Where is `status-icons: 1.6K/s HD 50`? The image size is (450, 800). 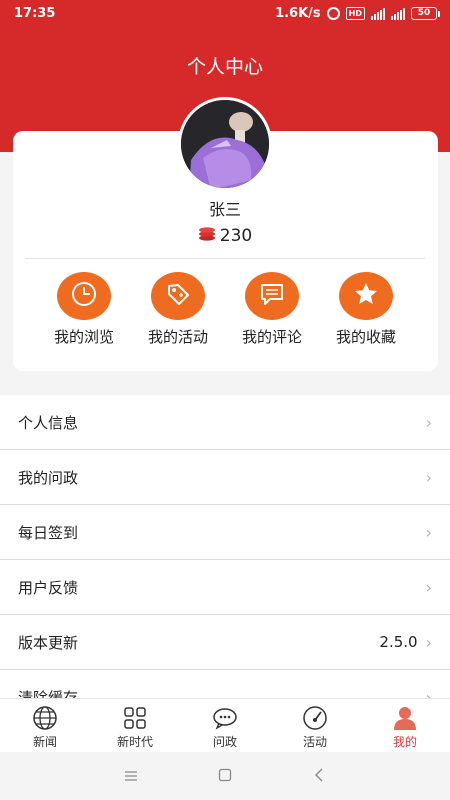 status-icons: 1.6K/s HD 50 is located at coordinates (357, 13).